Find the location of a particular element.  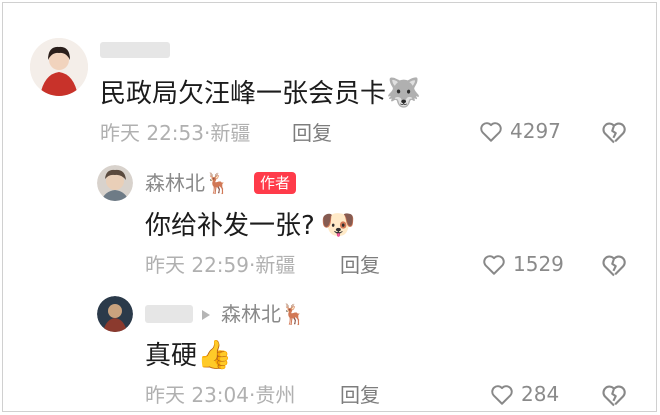

comment-meta: 昨天 22:53·新疆 is located at coordinates (175, 133).